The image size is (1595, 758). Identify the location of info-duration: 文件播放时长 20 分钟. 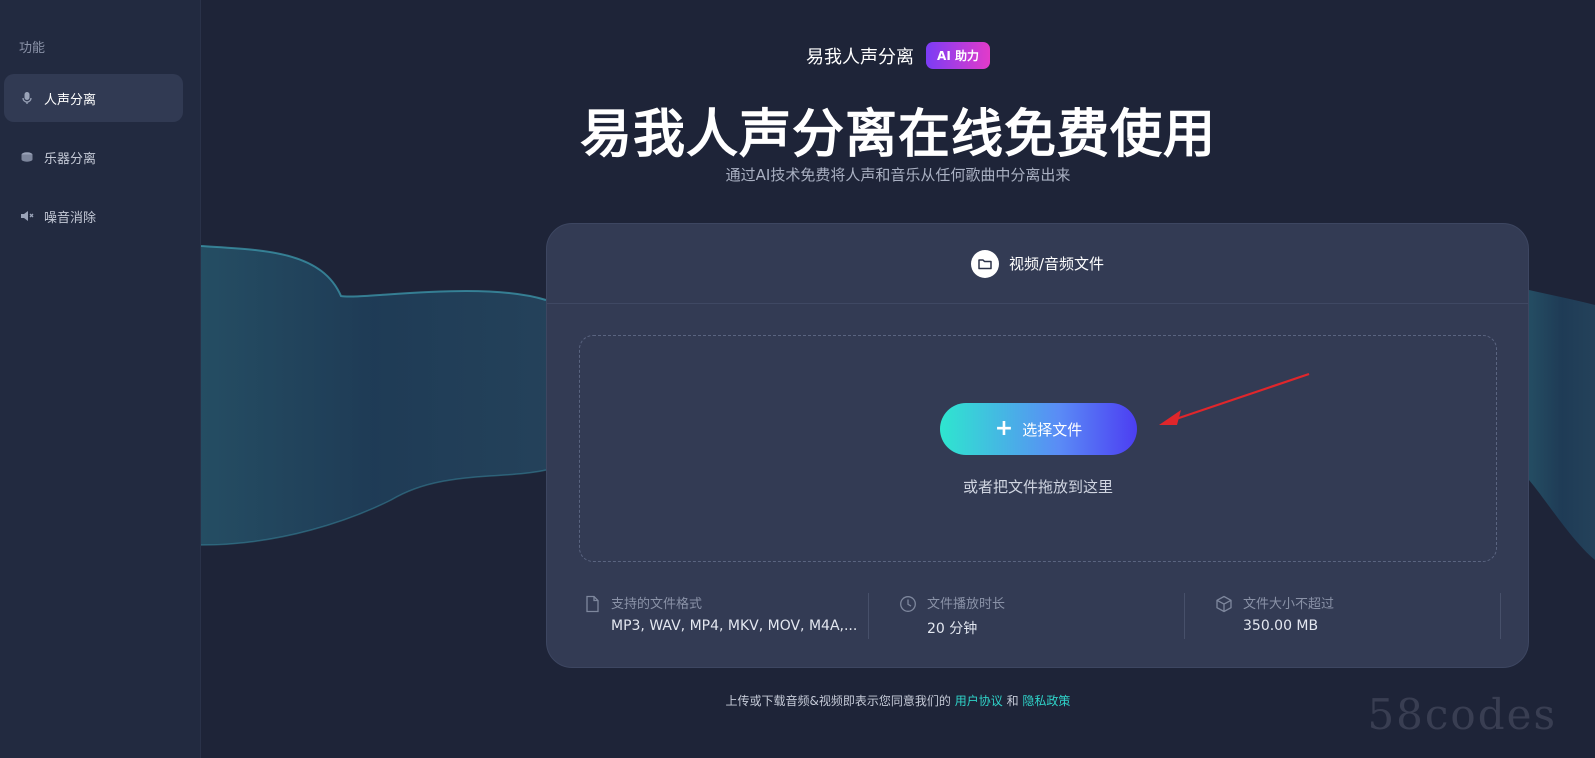
(1027, 616).